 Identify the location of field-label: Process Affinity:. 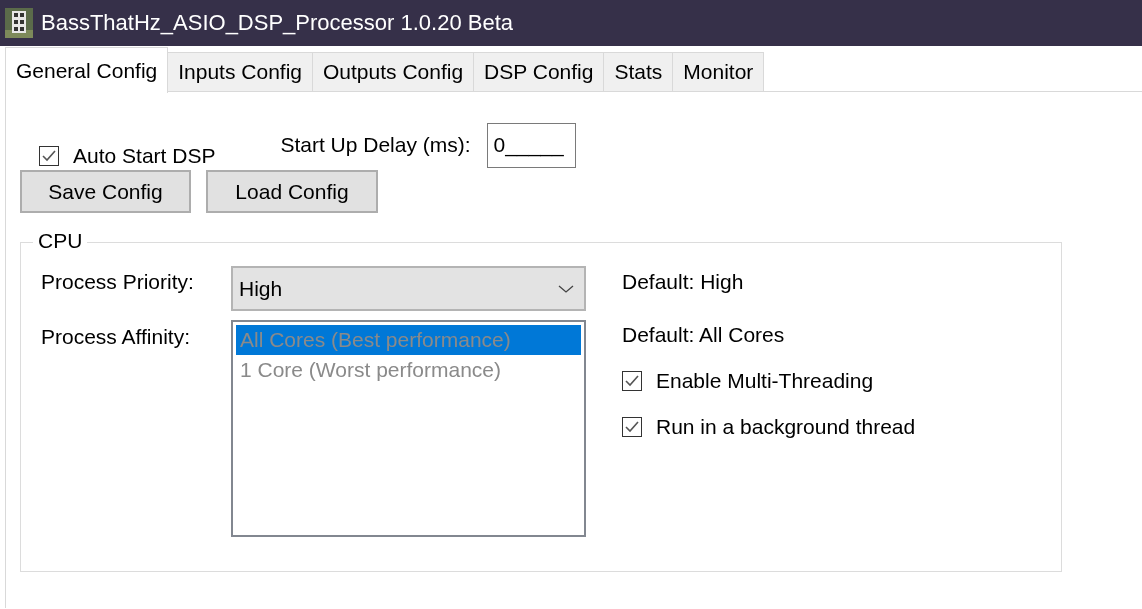
(116, 337).